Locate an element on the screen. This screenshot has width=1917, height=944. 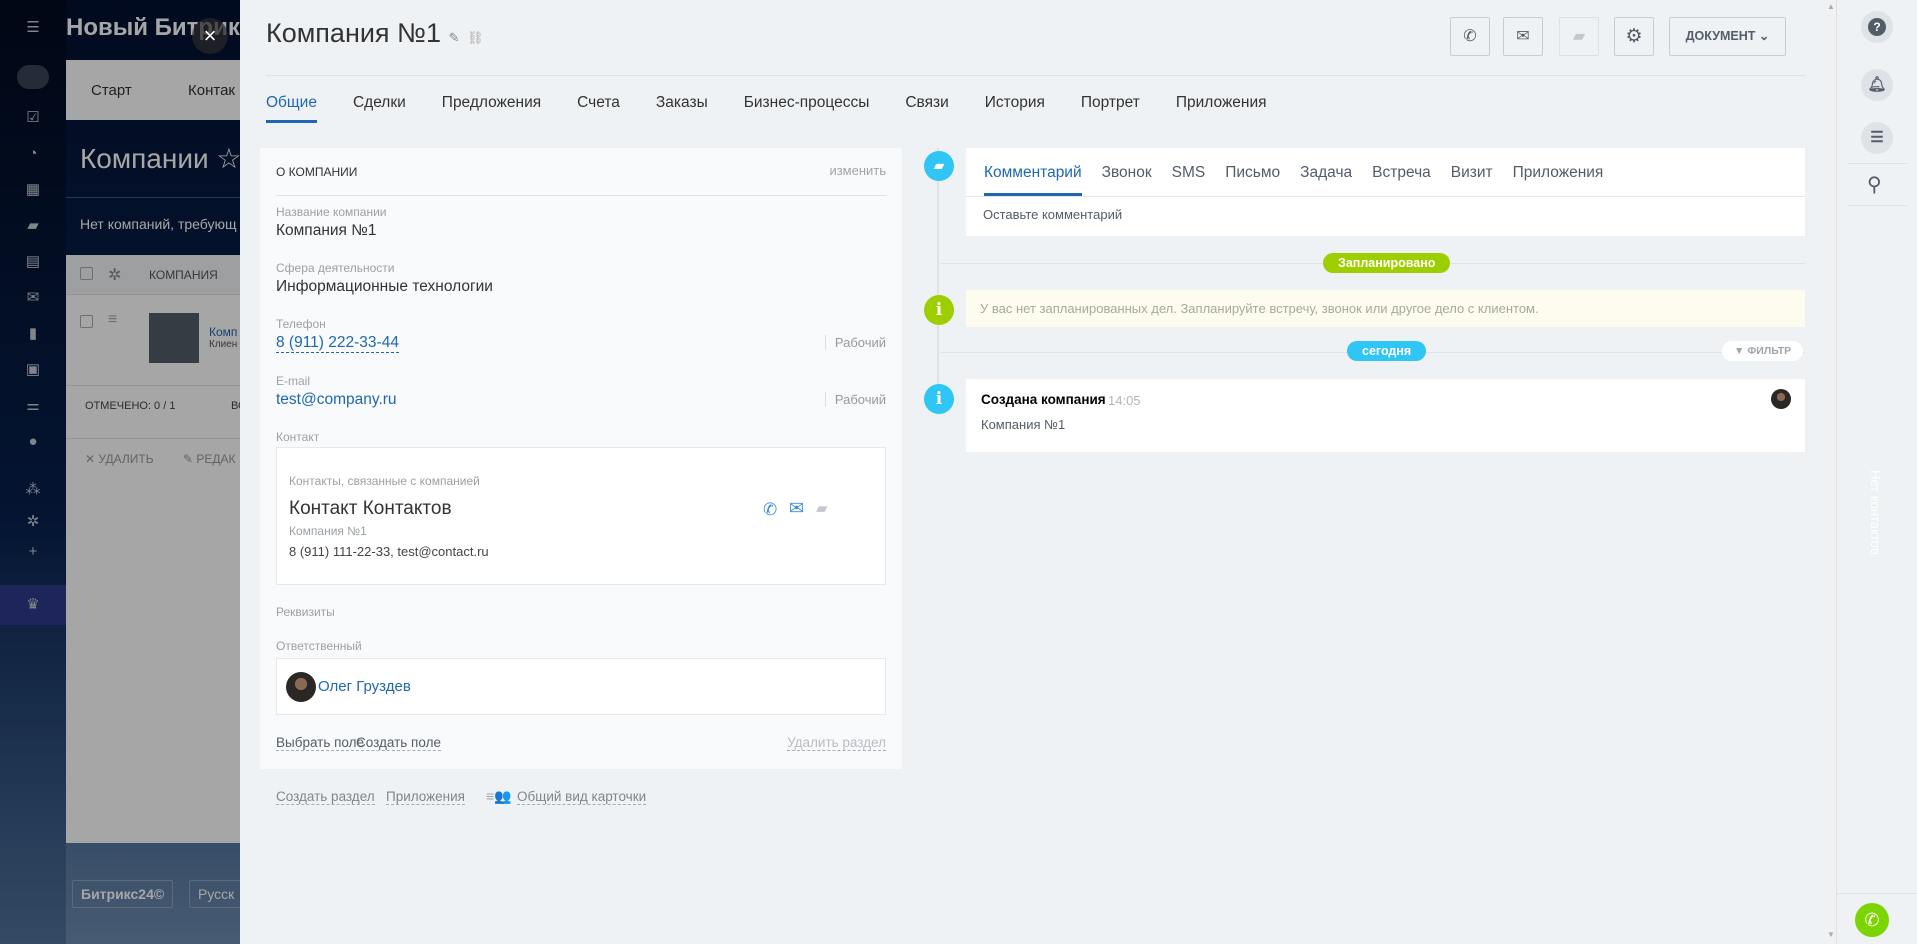
email-button: ✉ is located at coordinates (1523, 36).